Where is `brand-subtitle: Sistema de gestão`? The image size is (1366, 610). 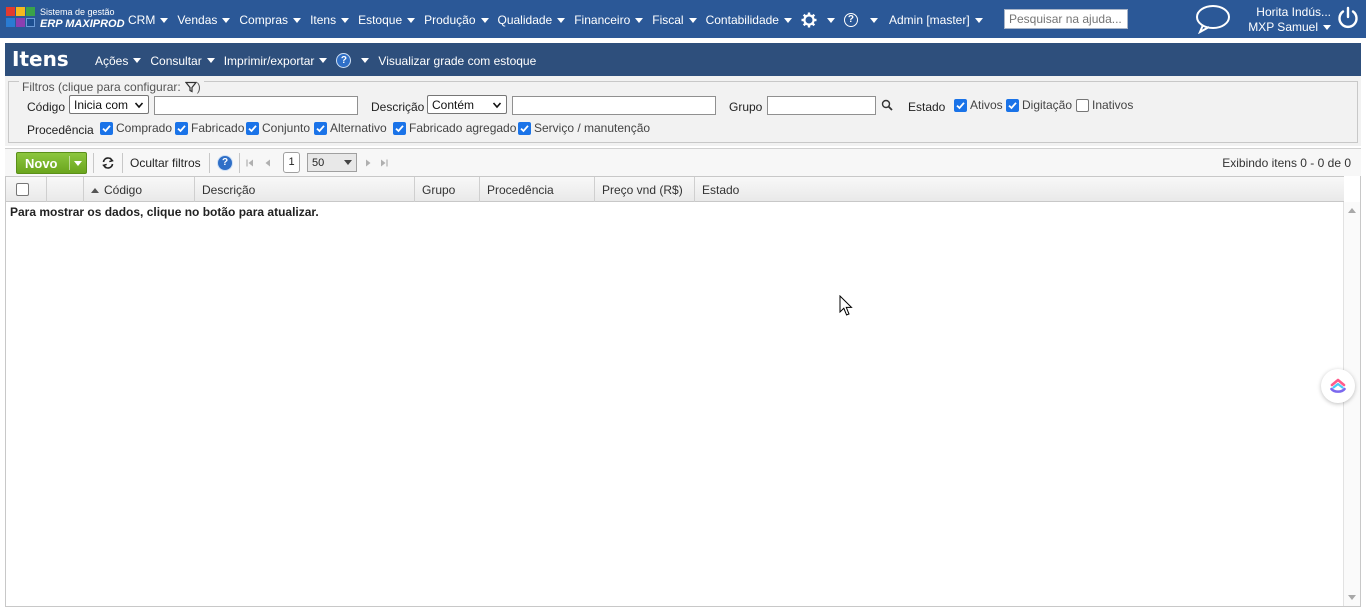 brand-subtitle: Sistema de gestão is located at coordinates (77, 12).